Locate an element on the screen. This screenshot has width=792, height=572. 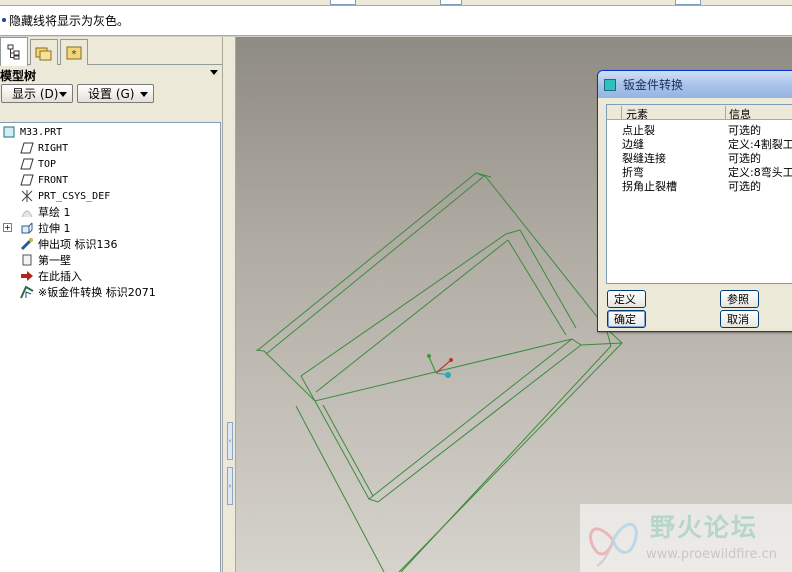
ok-button: 确定 is located at coordinates (626, 319).